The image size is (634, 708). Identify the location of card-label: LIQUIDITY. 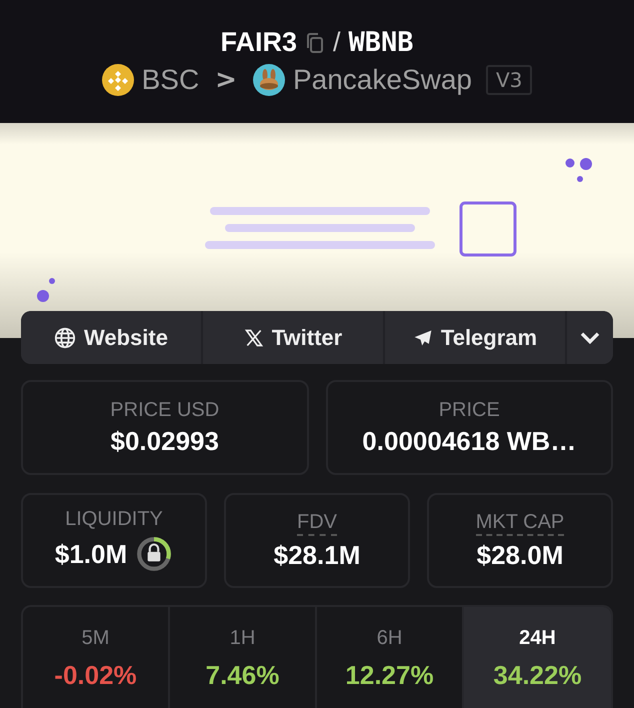
(114, 519).